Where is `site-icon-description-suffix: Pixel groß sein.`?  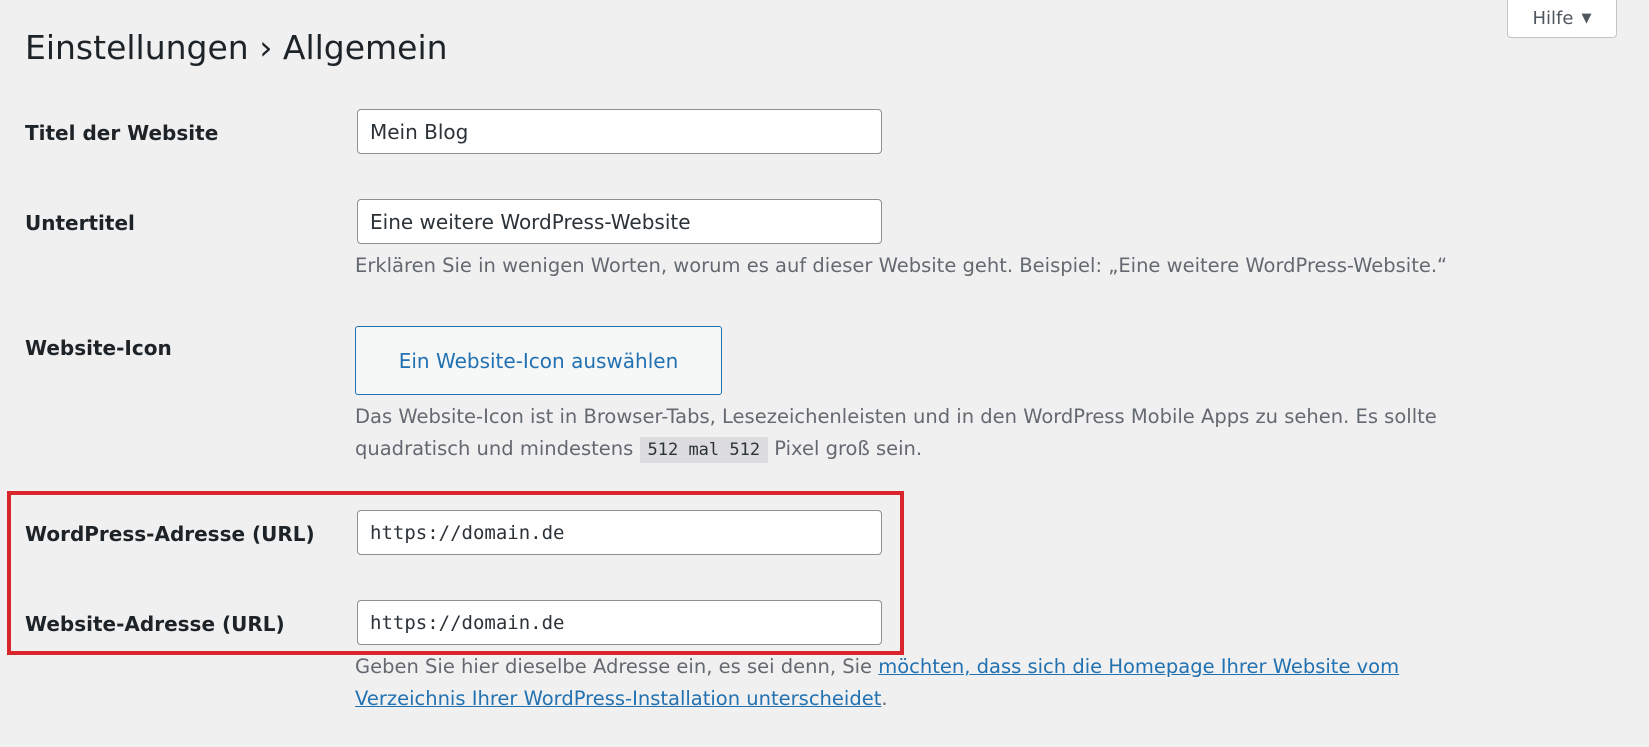 site-icon-description-suffix: Pixel groß sein. is located at coordinates (845, 448).